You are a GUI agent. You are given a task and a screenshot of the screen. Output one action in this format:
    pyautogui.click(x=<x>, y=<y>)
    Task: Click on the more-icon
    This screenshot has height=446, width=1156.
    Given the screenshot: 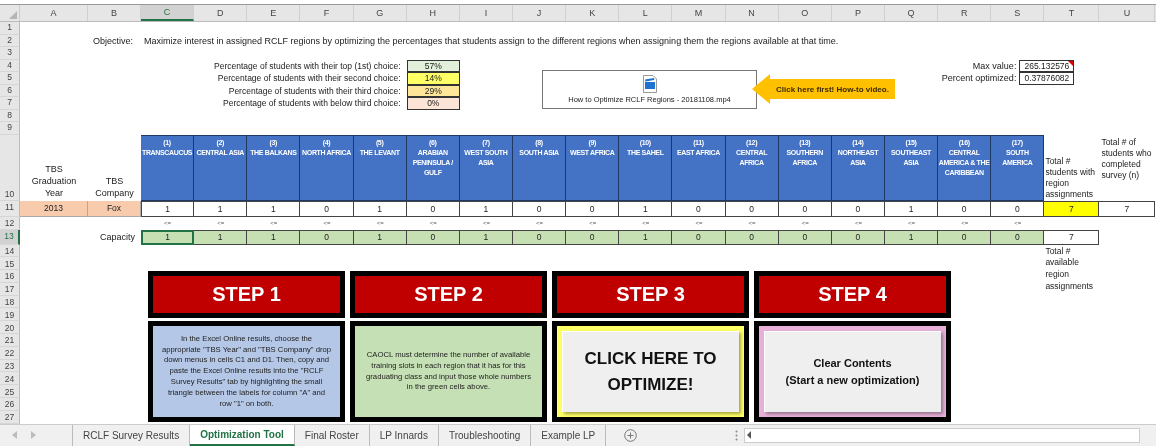 What is the action you would take?
    pyautogui.click(x=737, y=435)
    